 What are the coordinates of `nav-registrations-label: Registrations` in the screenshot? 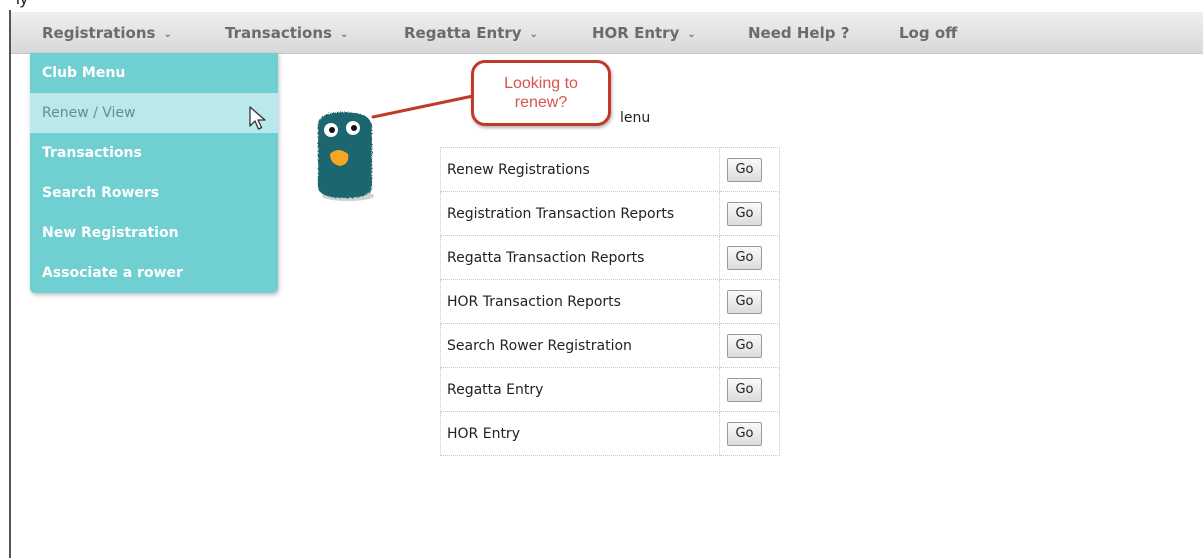 It's located at (99, 32).